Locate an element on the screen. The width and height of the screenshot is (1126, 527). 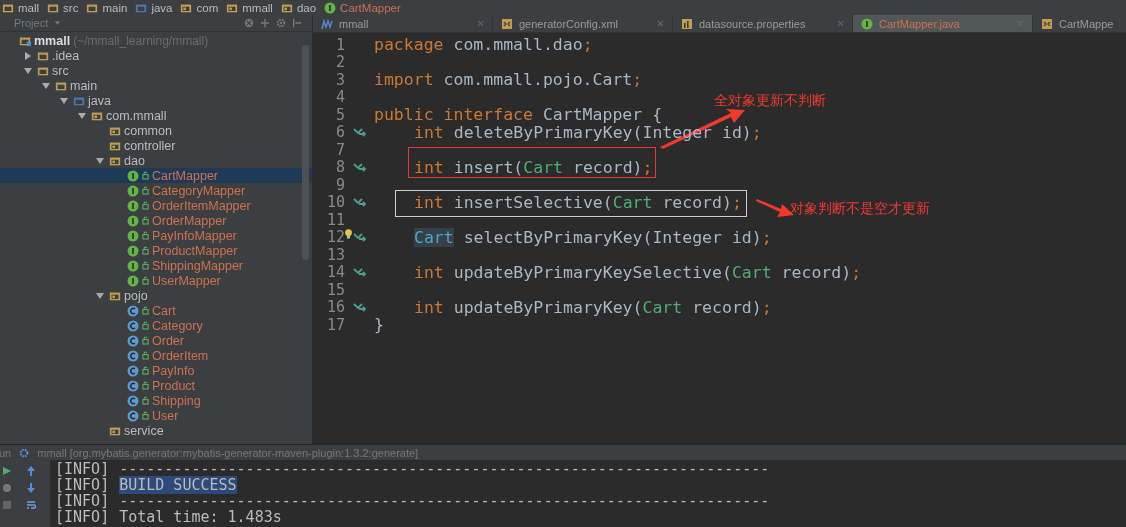
tree-item: mmall is located at coordinates (52, 40).